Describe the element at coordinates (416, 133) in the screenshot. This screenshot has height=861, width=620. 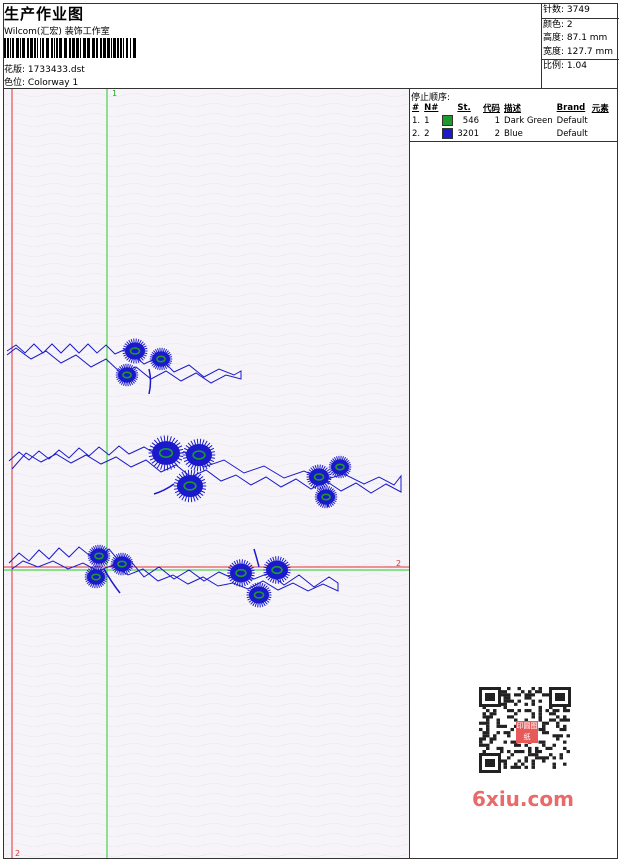
I see `row-number: 2.` at that location.